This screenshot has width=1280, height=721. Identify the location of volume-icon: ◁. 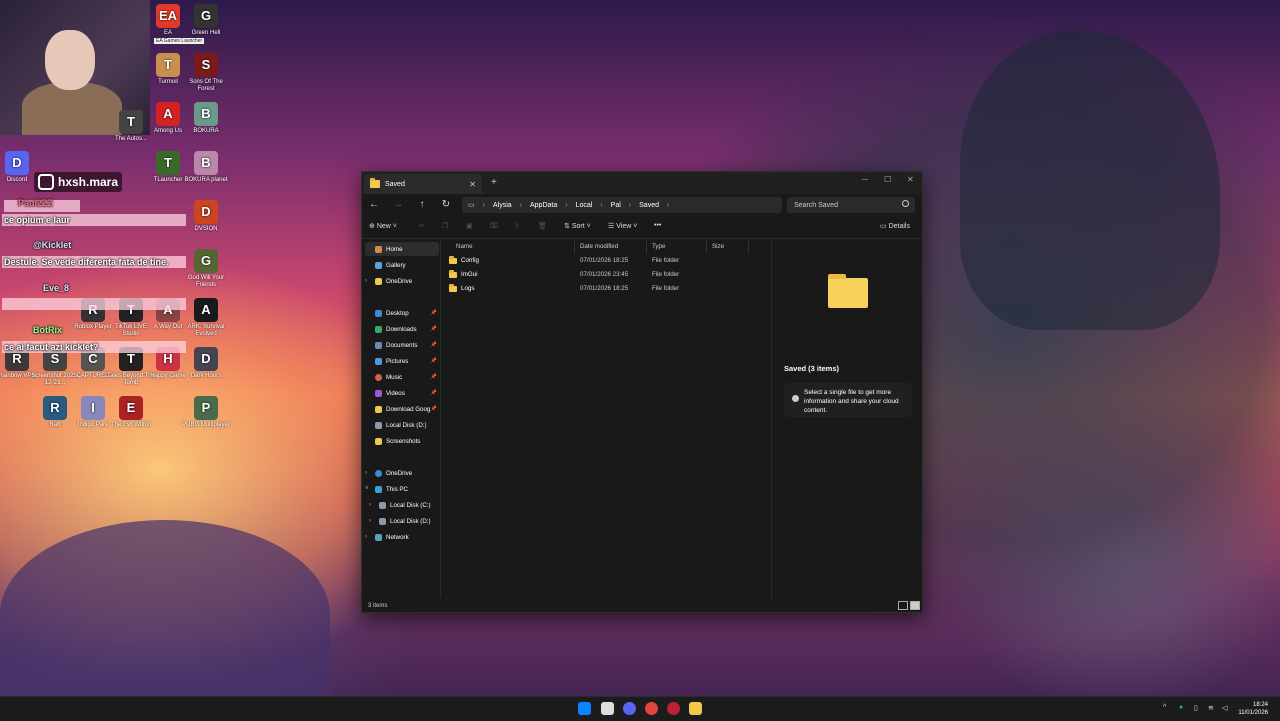
(1224, 708).